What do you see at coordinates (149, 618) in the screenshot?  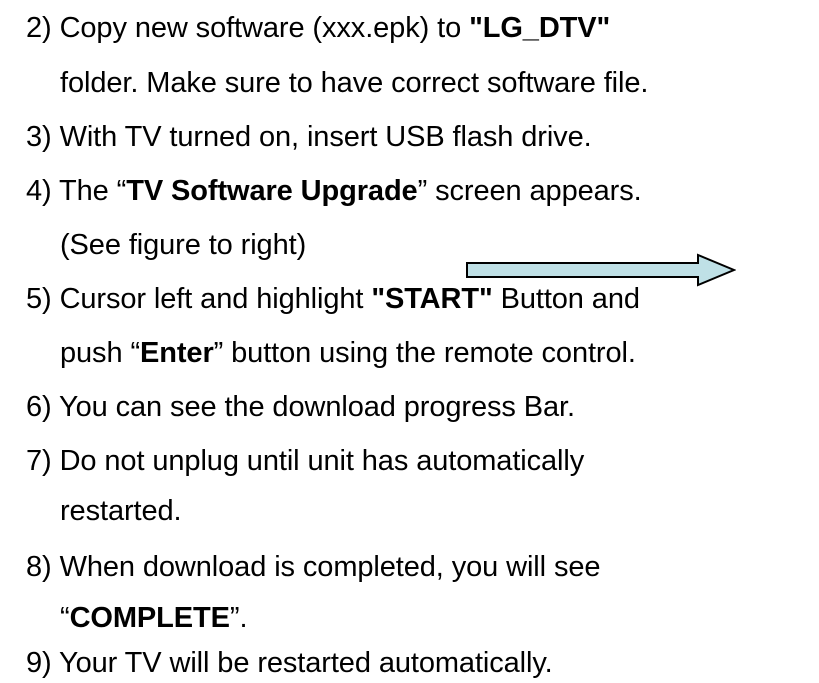 I see `complete-label: COMPLETE` at bounding box center [149, 618].